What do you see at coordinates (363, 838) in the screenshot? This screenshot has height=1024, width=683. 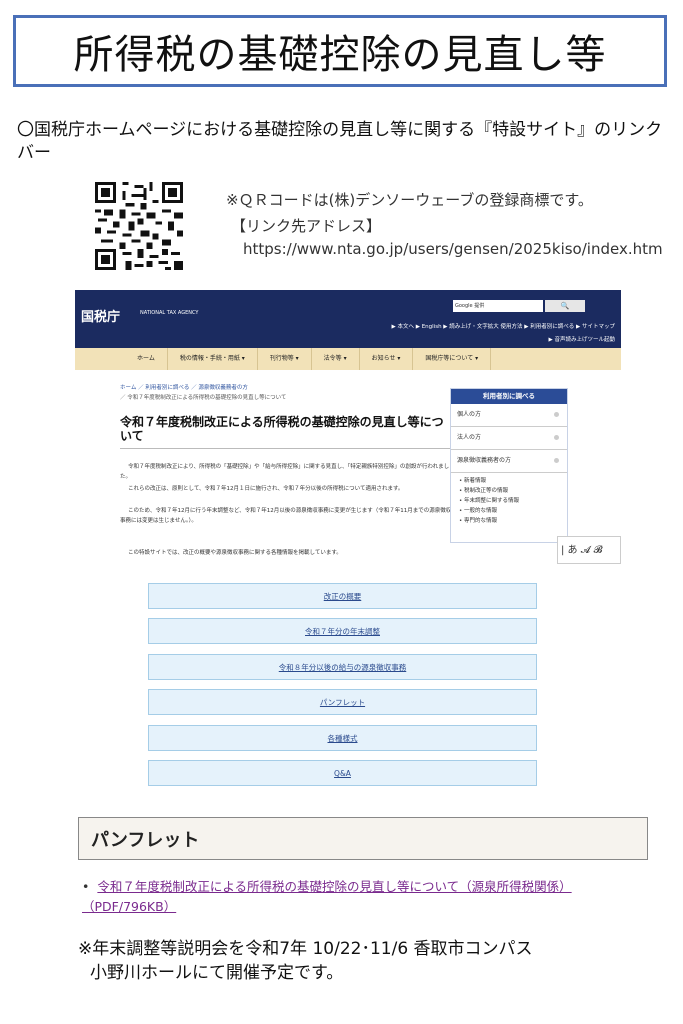 I see `pamphlet-section-header: パンフレット` at bounding box center [363, 838].